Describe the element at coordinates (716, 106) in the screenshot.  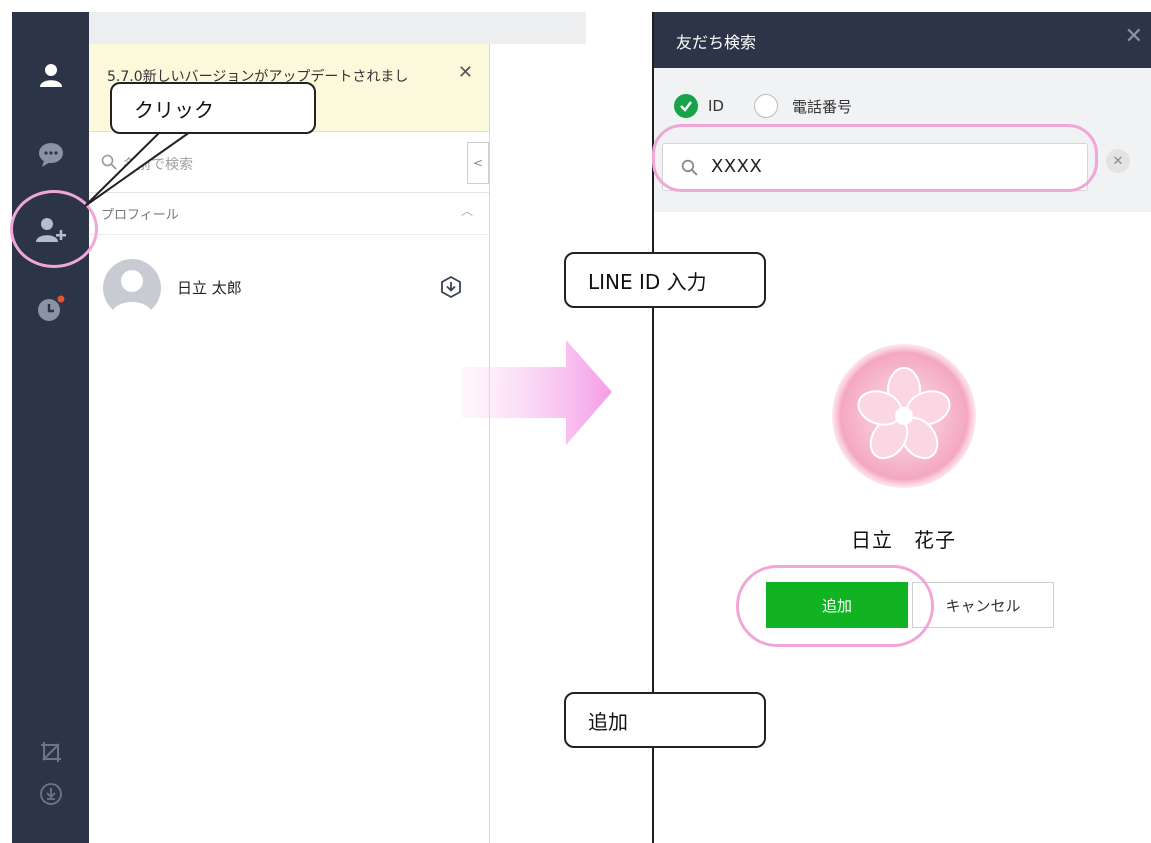
I see `radio-id-label: ID` at that location.